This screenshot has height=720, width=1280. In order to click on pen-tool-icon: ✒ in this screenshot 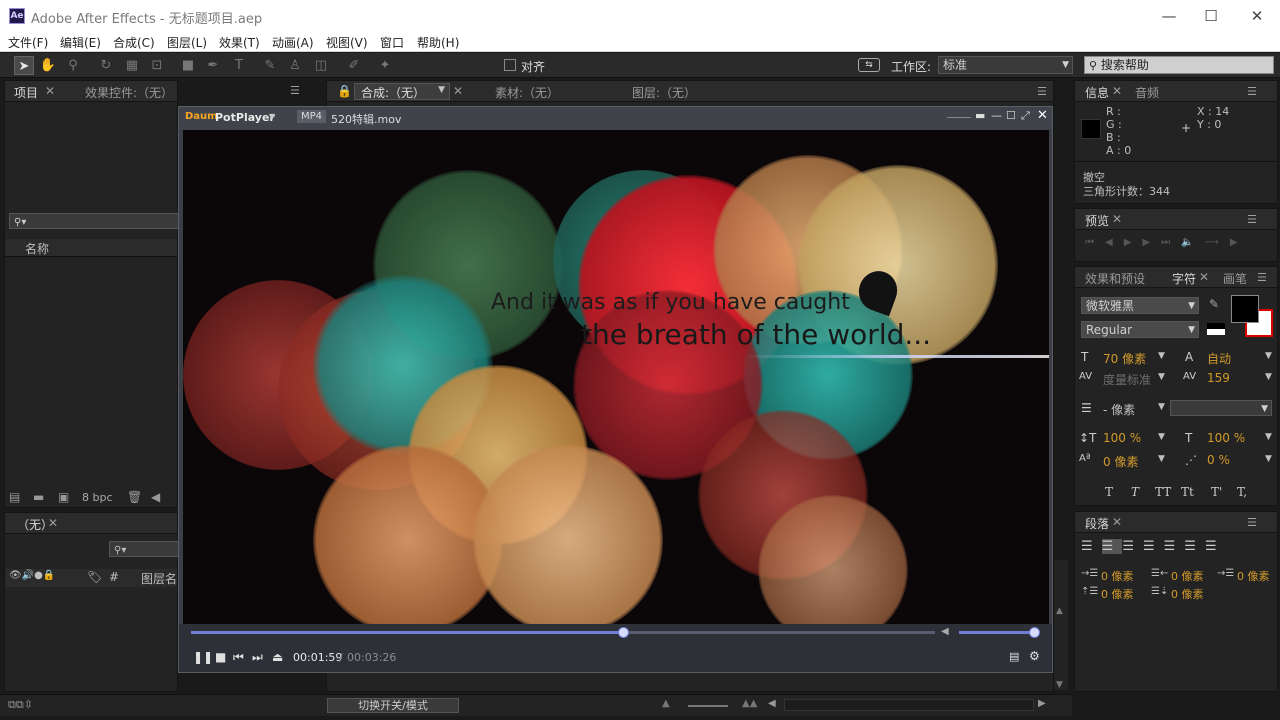, I will do `click(213, 65)`.